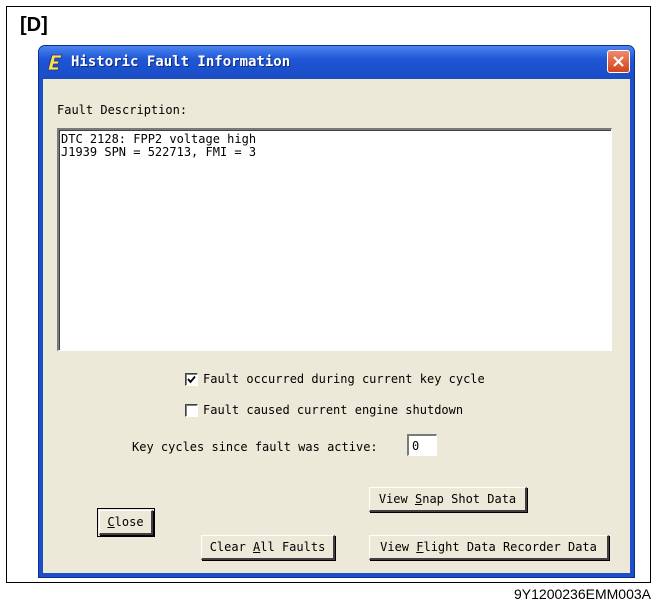  I want to click on window-title: Historic Fault Information, so click(181, 62).